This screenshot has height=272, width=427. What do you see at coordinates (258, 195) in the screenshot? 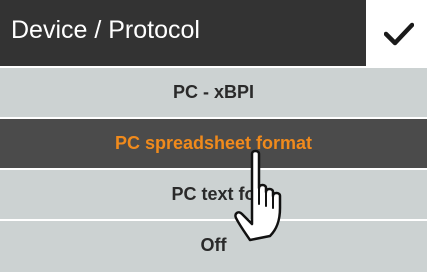
I see `pointing-hand-icon` at bounding box center [258, 195].